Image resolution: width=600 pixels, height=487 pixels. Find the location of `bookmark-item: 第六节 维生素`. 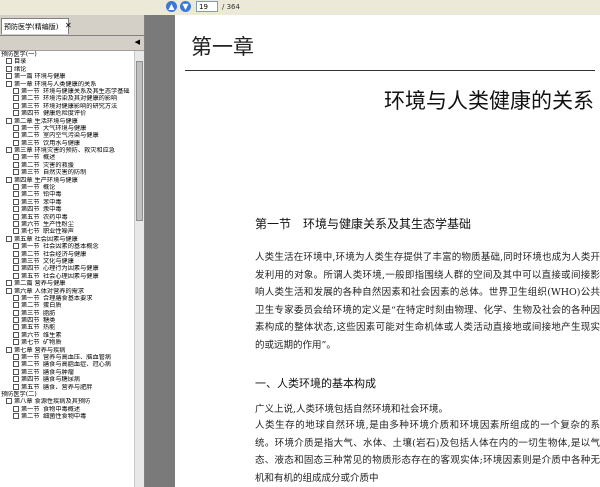

bookmark-item: 第六节 维生素 is located at coordinates (67, 335).